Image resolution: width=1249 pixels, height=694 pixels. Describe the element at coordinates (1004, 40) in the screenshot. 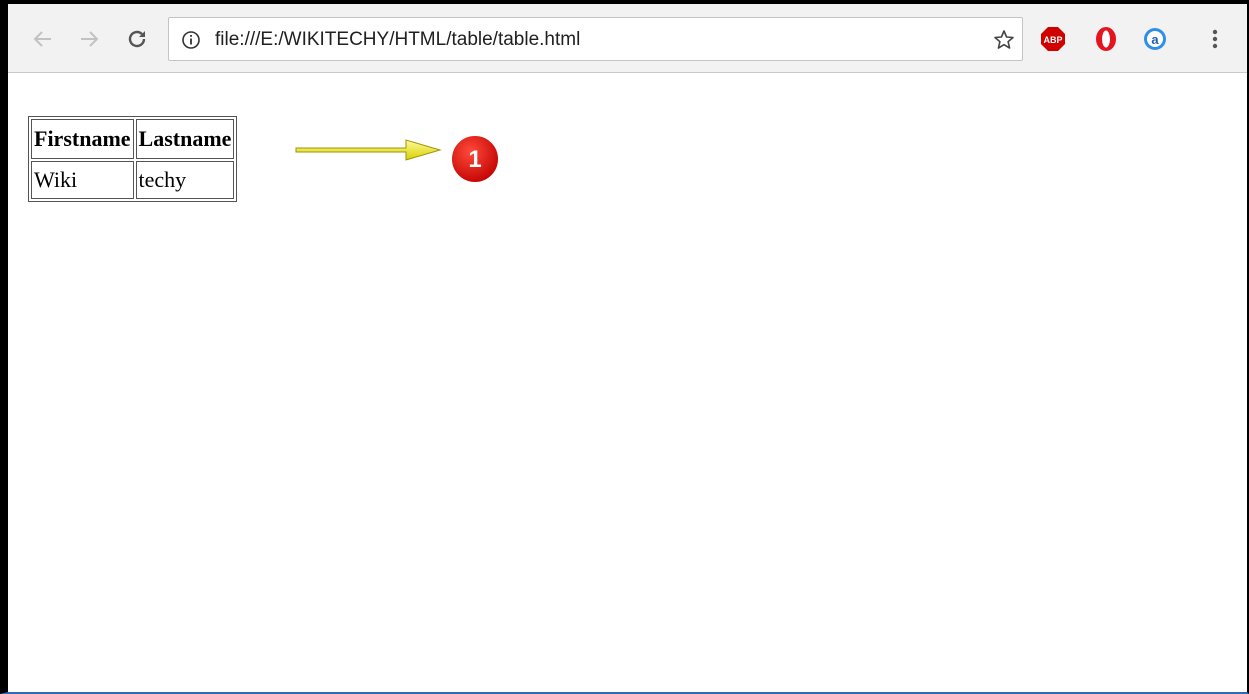

I see `star-icon` at that location.